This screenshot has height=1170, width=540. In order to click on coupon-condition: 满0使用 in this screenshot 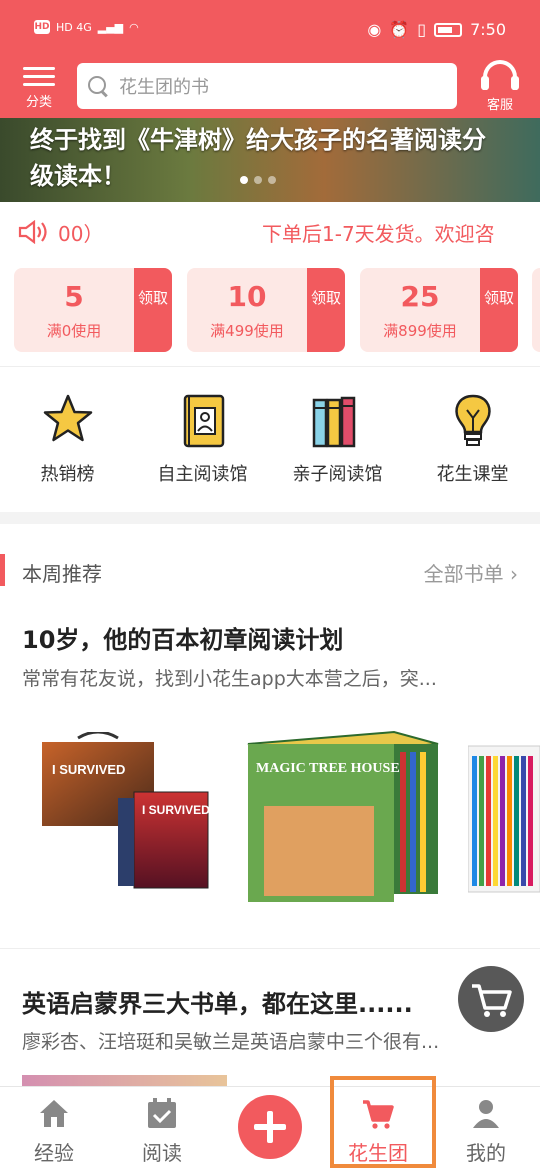, I will do `click(74, 331)`.